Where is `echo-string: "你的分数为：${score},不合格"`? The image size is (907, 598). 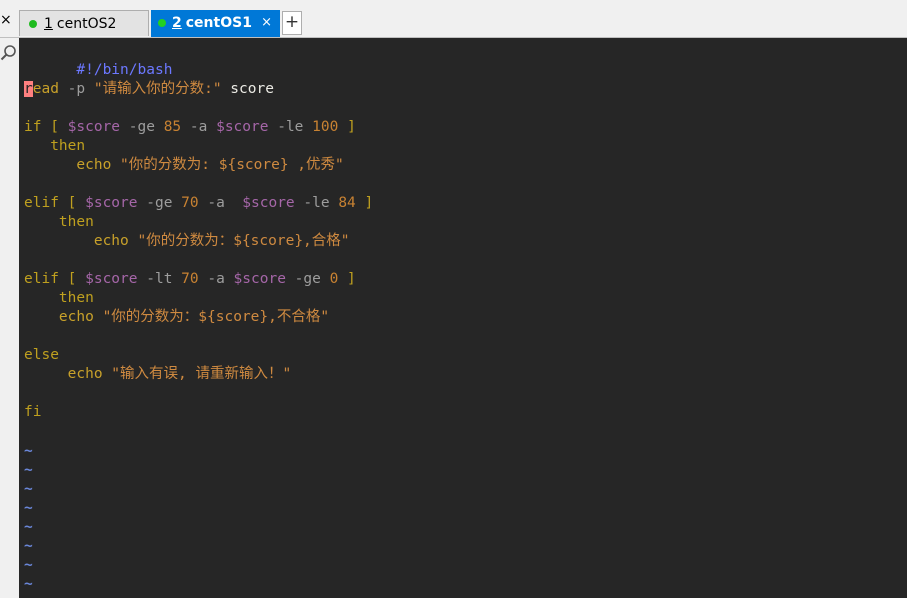
echo-string: "你的分数为：${score},不合格" is located at coordinates (211, 317).